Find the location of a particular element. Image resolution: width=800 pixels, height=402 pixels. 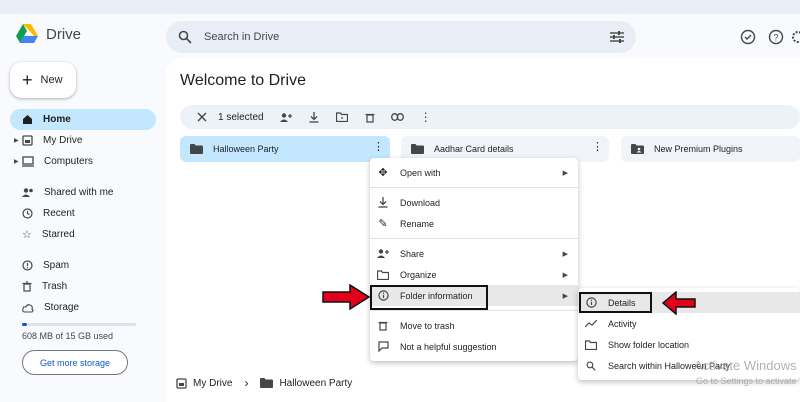

clock-icon is located at coordinates (27, 213).